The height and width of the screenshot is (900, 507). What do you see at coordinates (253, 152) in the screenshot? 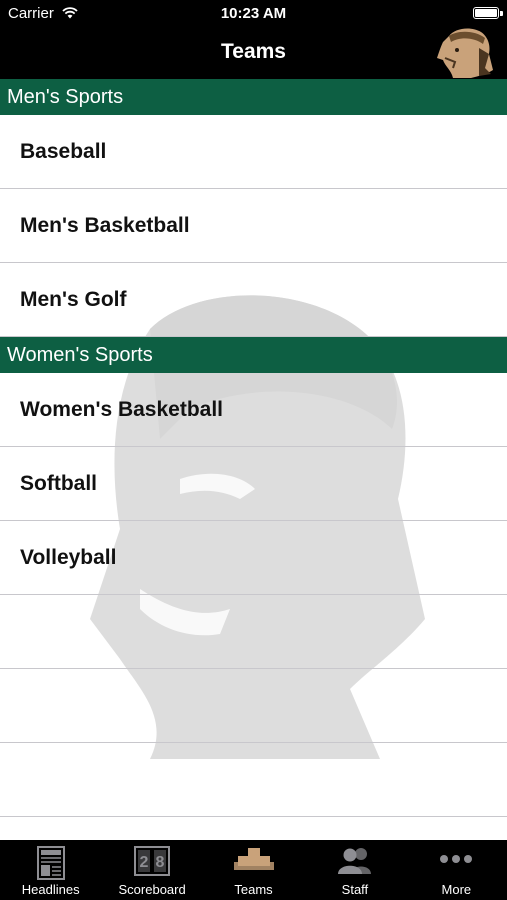
I see `team-row: Baseball` at bounding box center [253, 152].